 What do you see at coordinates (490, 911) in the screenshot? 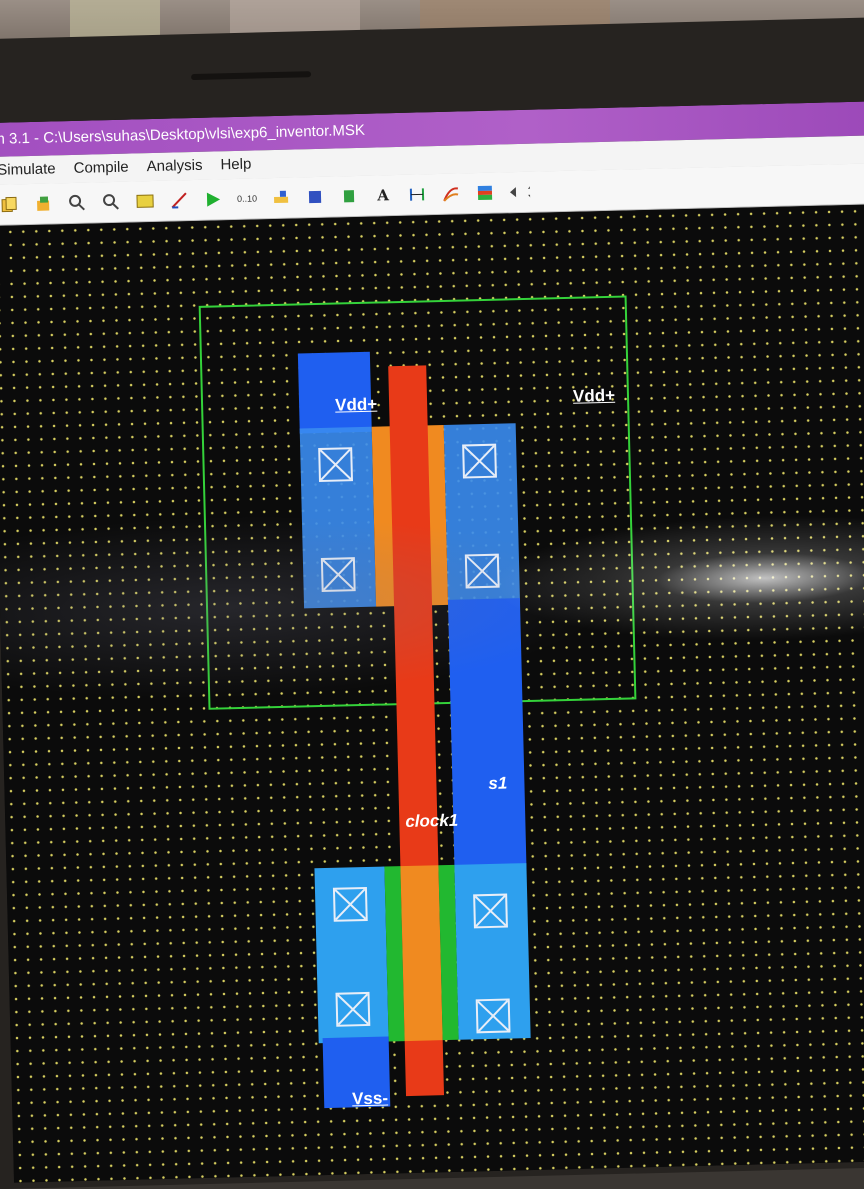
I see `contact-nmos-right-top` at bounding box center [490, 911].